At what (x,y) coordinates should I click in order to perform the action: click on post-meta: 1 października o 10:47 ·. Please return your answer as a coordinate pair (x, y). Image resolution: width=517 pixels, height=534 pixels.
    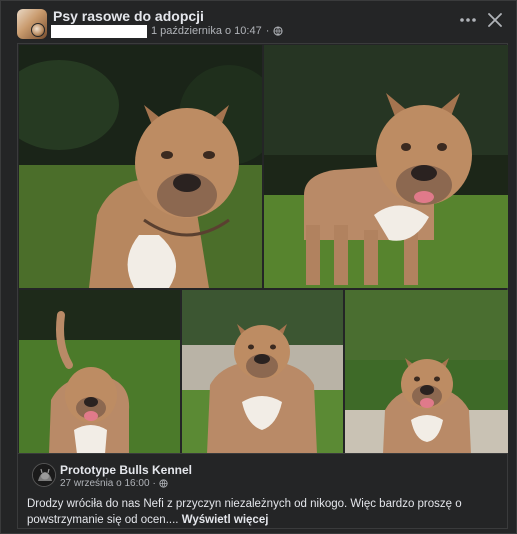
    Looking at the image, I should click on (217, 31).